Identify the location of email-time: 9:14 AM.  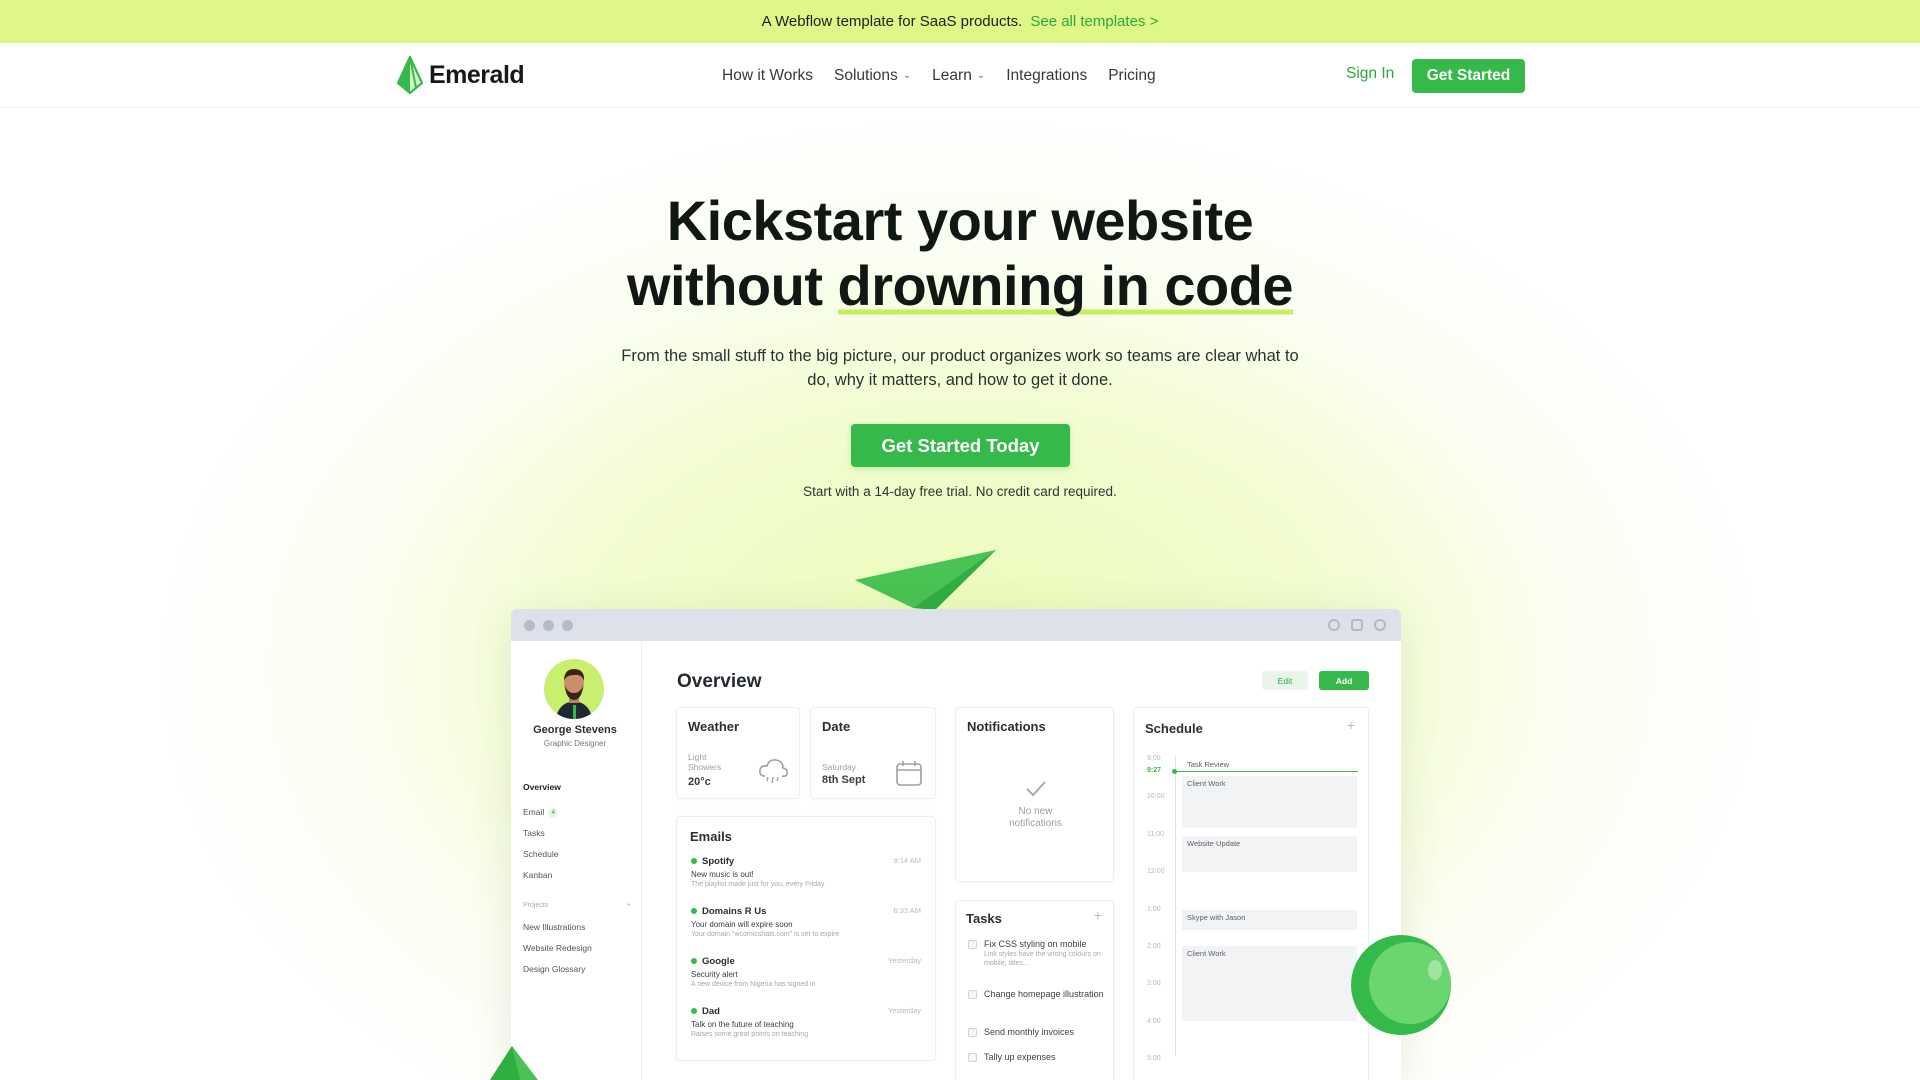
(907, 860).